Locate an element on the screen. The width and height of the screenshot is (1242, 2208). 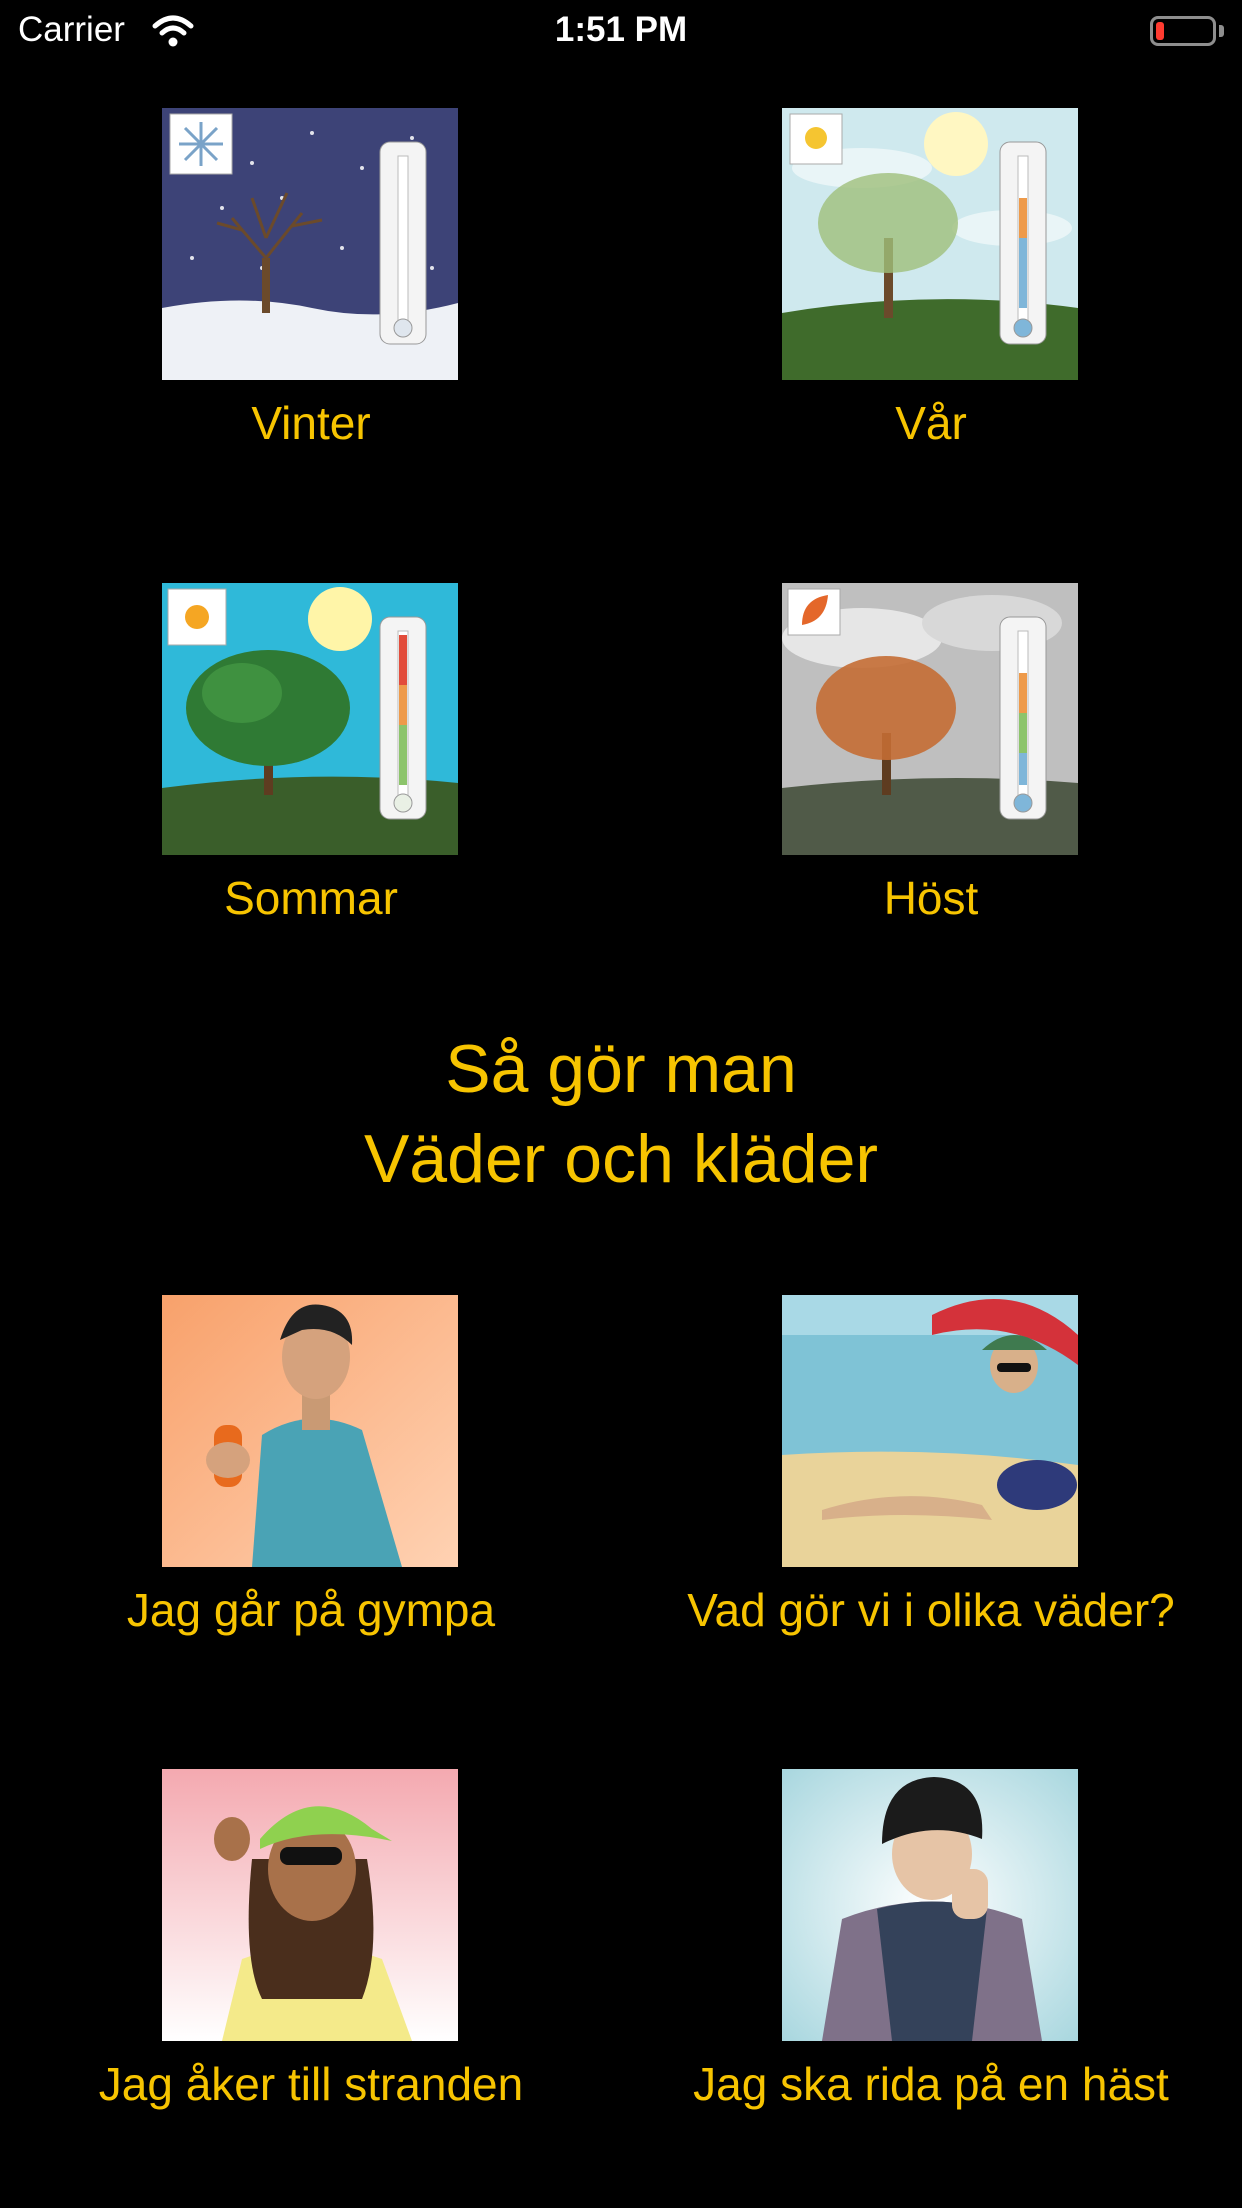
beach-person-image is located at coordinates (930, 1431).